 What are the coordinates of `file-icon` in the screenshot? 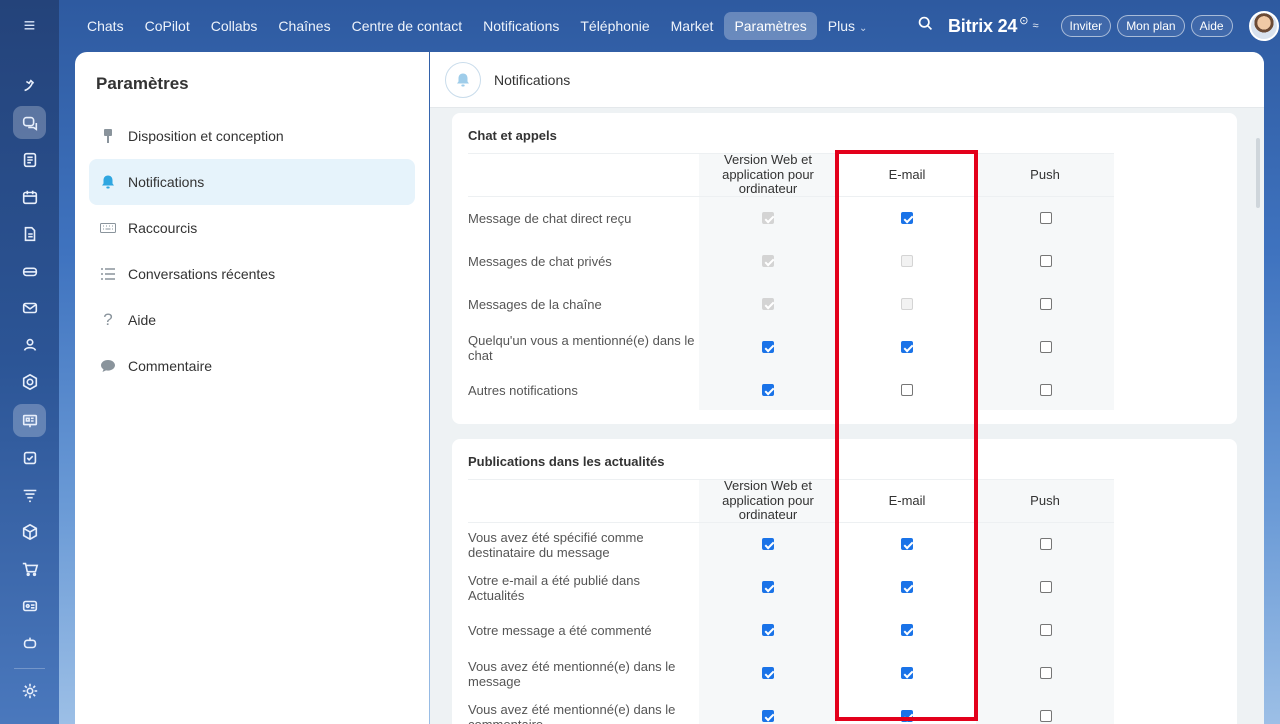 It's located at (29, 233).